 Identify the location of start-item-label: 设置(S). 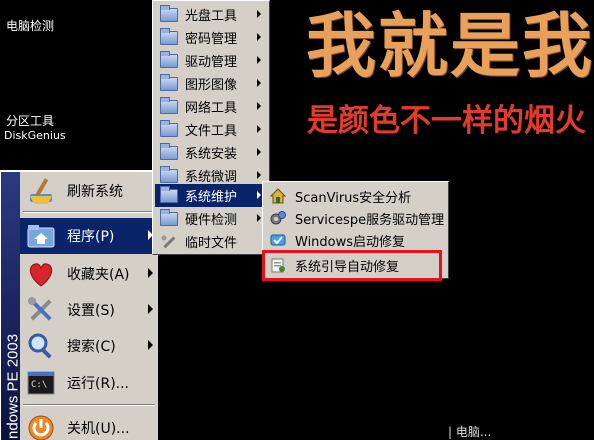
(91, 311).